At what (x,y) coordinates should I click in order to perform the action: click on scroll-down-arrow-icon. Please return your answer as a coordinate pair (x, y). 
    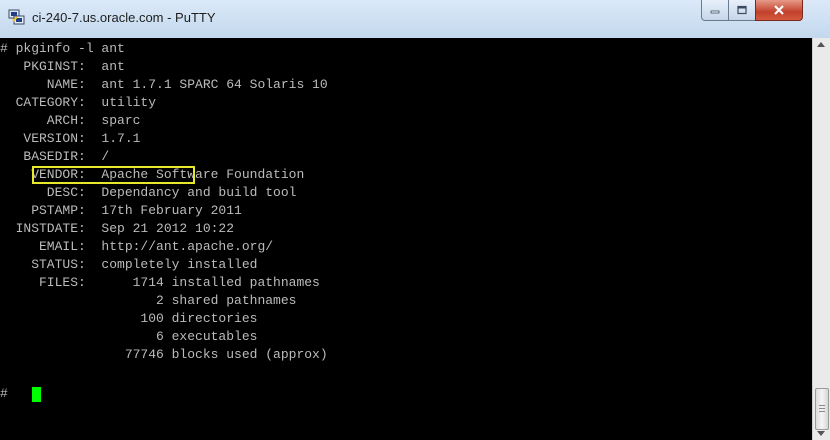
    Looking at the image, I should click on (821, 433).